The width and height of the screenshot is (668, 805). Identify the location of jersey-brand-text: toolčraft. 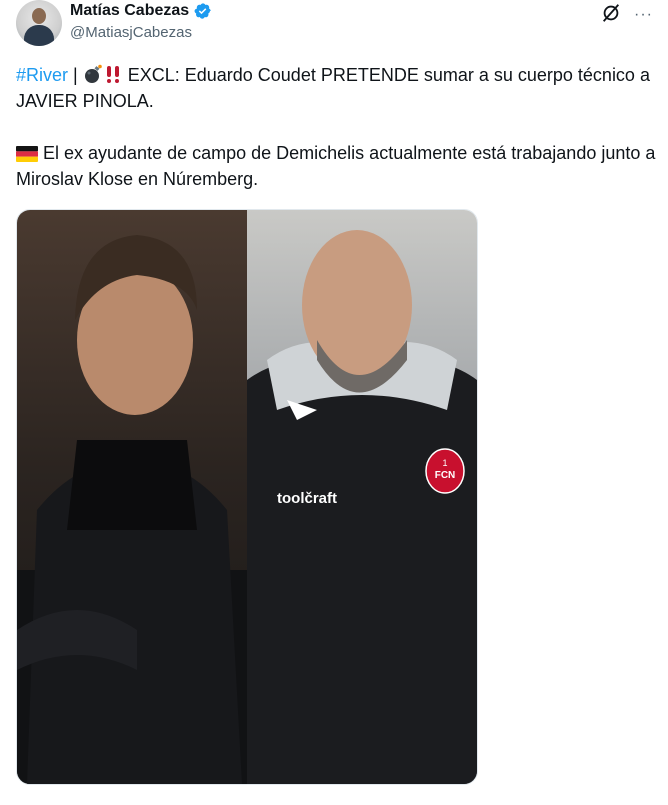
(307, 498).